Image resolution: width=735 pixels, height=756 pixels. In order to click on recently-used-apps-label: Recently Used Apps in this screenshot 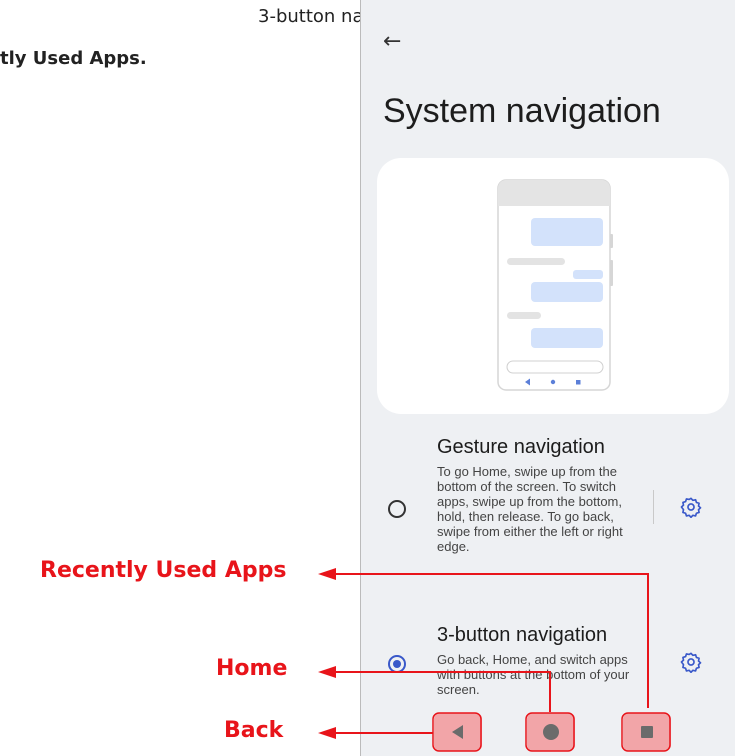, I will do `click(163, 570)`.